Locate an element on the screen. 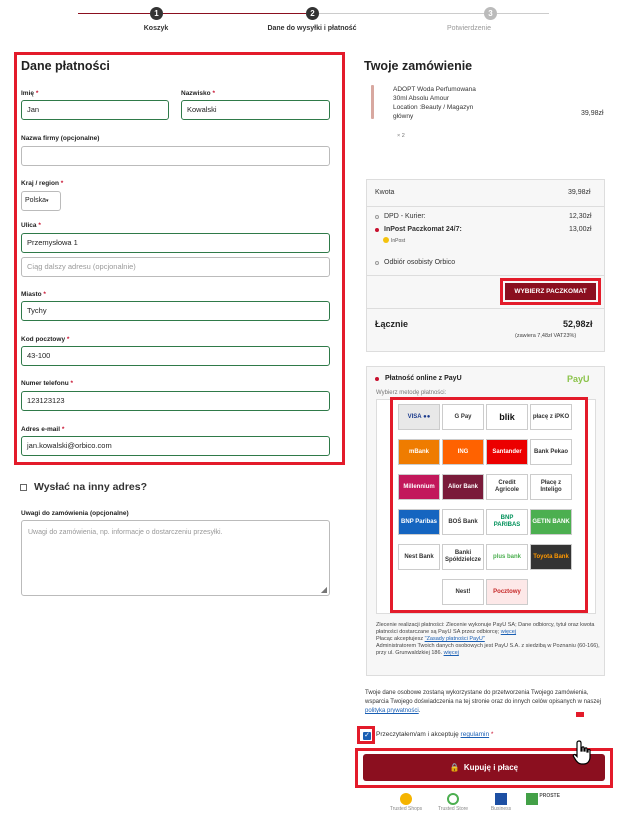  product-name-line2: 30ml Absolu Amour is located at coordinates (421, 98).